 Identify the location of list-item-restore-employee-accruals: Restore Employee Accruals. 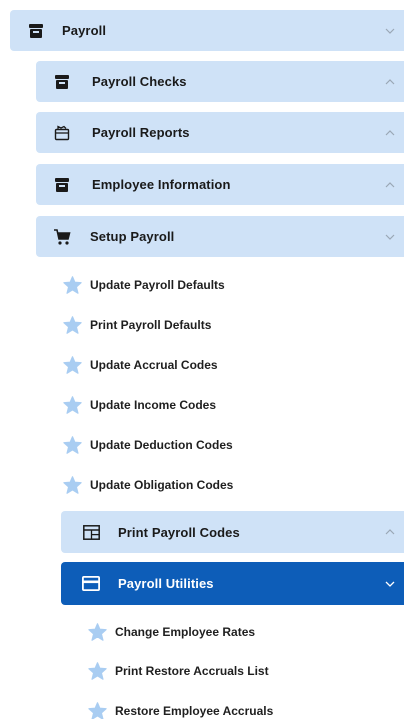
(180, 709).